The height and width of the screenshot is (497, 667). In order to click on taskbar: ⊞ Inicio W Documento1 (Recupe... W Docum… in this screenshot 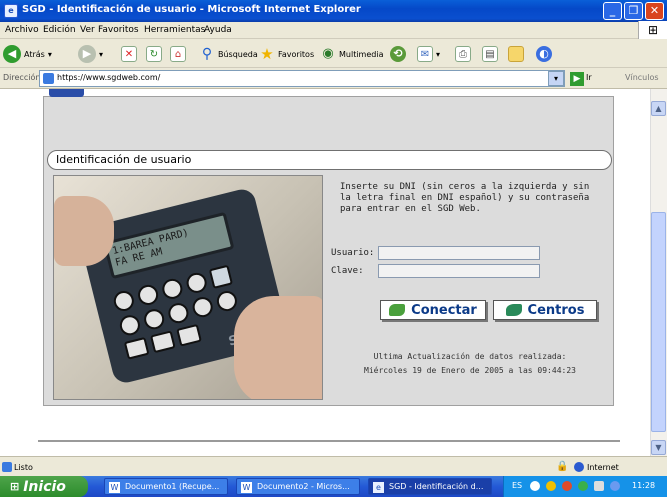, I will do `click(333, 486)`.